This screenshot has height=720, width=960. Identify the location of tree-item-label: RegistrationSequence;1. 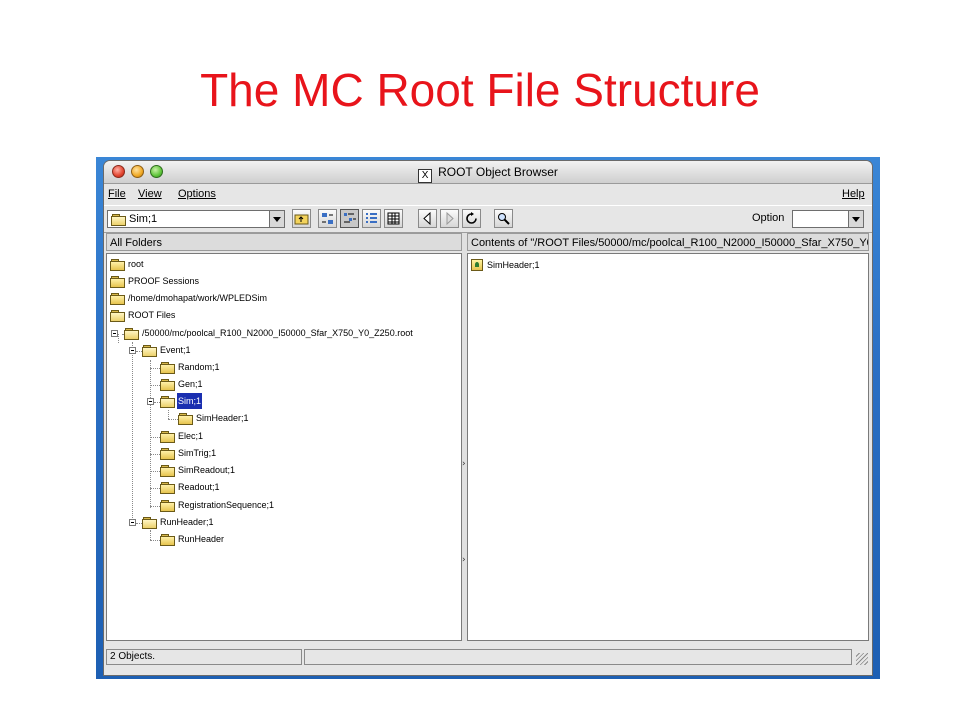
(226, 505).